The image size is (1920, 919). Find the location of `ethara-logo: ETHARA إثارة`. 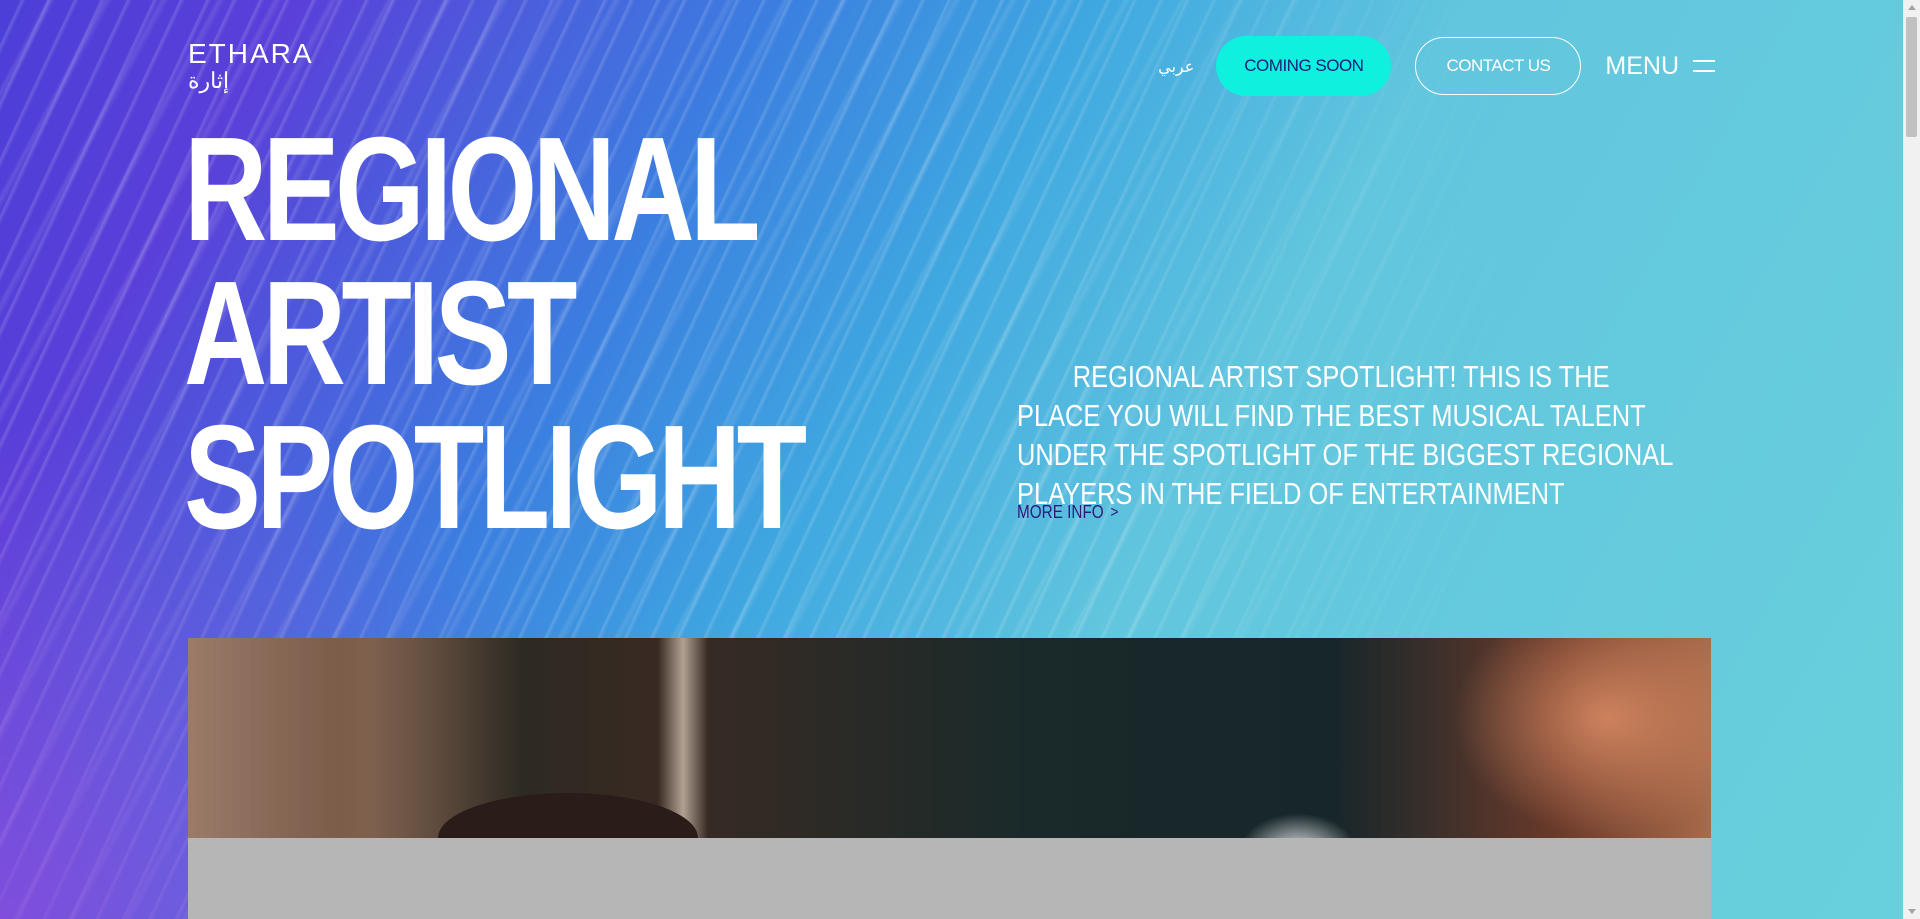

ethara-logo: ETHARA إثارة is located at coordinates (251, 66).